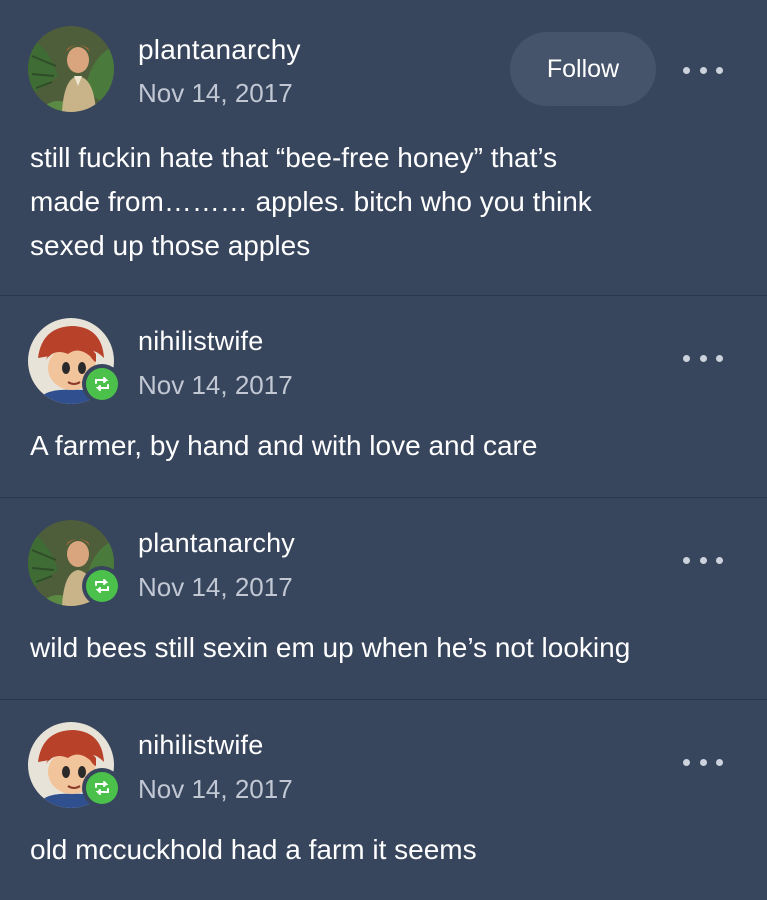  I want to click on monstera-avatar-icon, so click(71, 69).